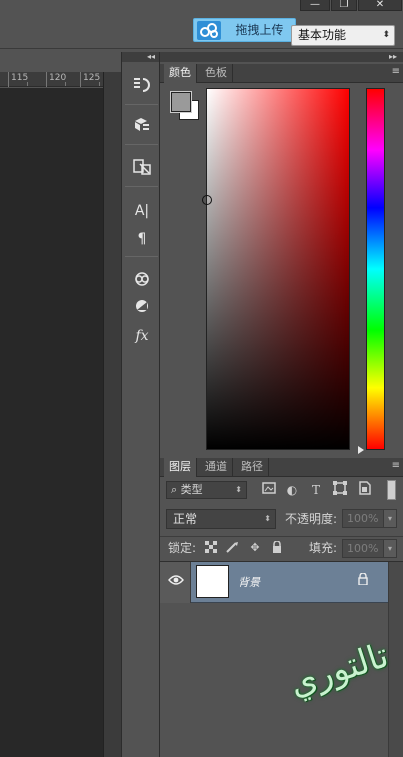 This screenshot has width=403, height=757. What do you see at coordinates (274, 582) in the screenshot?
I see `layer-row-background: 背景` at bounding box center [274, 582].